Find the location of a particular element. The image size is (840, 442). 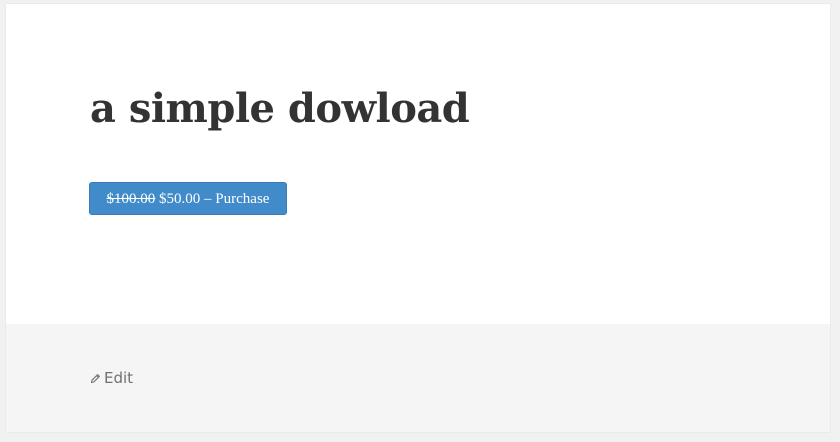

purchase-button: $100.00 $50.00 – Purchase is located at coordinates (188, 198).